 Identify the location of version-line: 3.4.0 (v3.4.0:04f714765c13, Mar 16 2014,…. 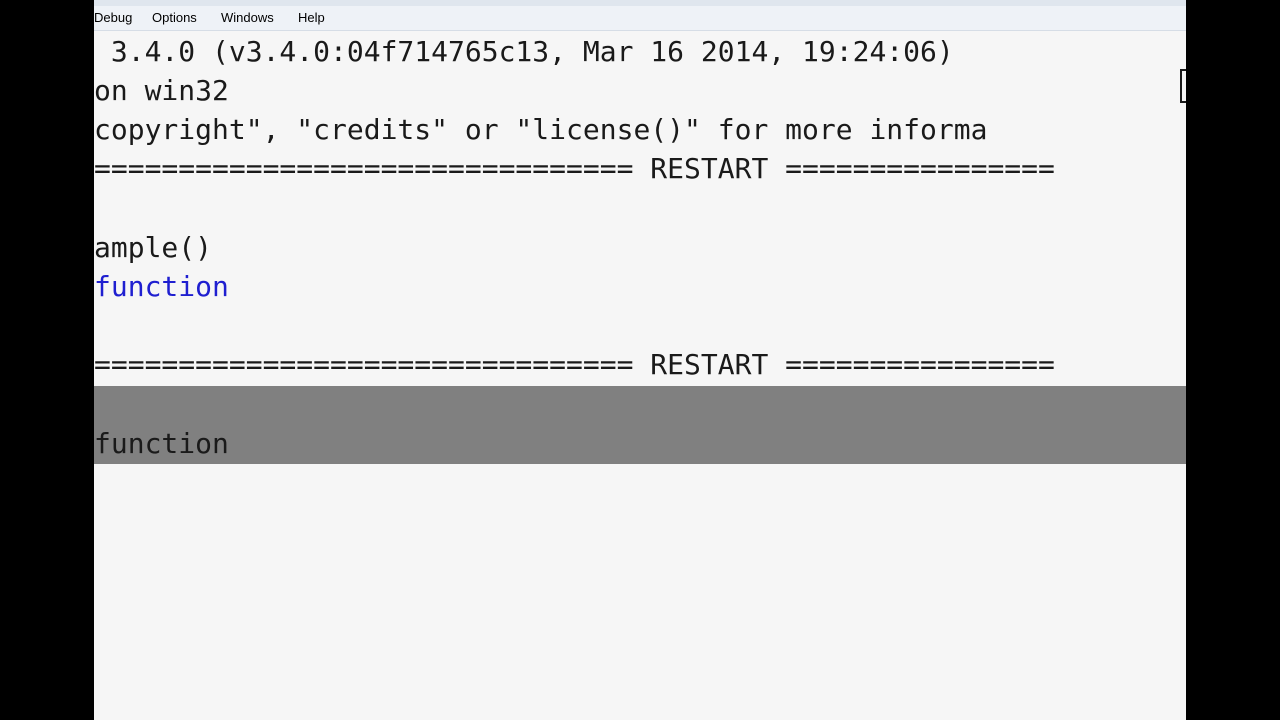
(532, 51).